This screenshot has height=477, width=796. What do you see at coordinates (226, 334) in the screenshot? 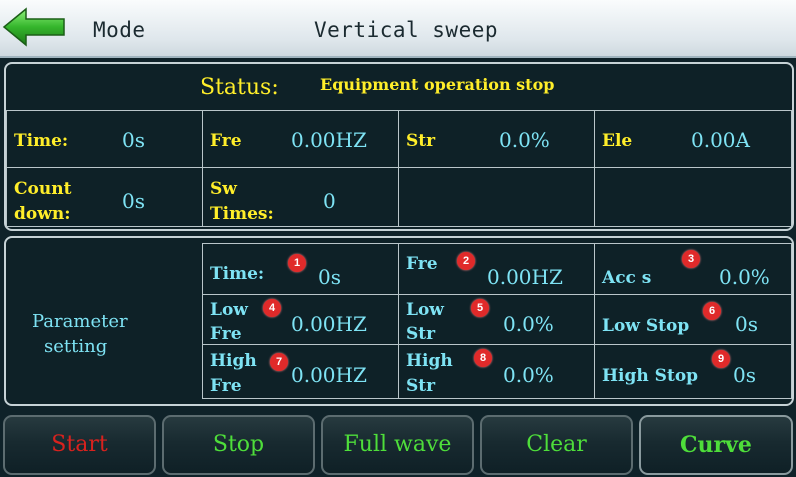
I see `param-low-fre-label-line2: Fre` at bounding box center [226, 334].